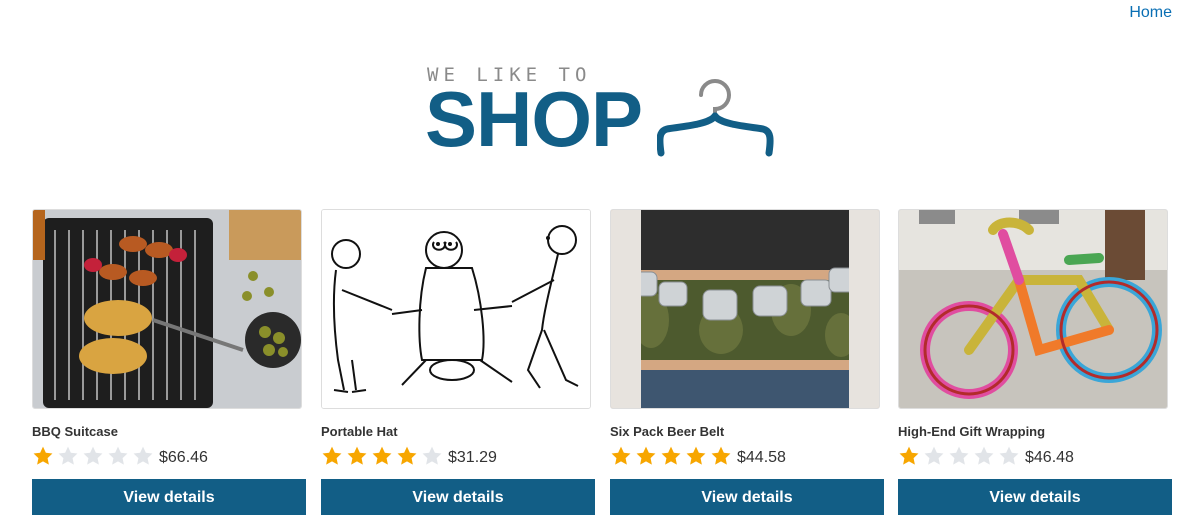 The height and width of the screenshot is (532, 1190). What do you see at coordinates (761, 457) in the screenshot?
I see `product-price: $44.58` at bounding box center [761, 457].